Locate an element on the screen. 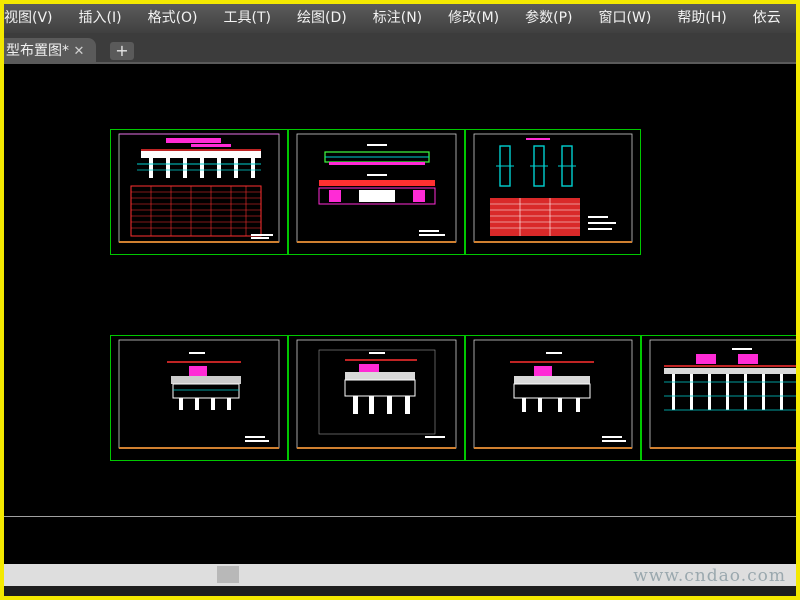  file-tab-bar: 型布置图* ✕ + is located at coordinates (400, 48).